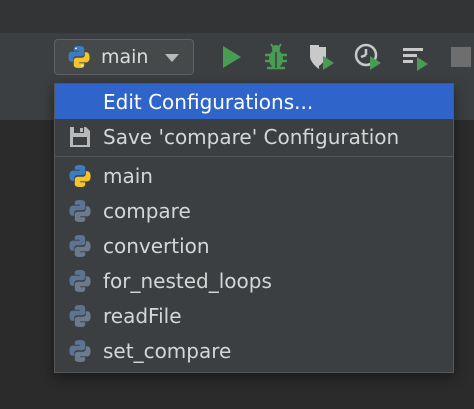 This screenshot has height=409, width=474. Describe the element at coordinates (461, 57) in the screenshot. I see `stop-icon` at that location.